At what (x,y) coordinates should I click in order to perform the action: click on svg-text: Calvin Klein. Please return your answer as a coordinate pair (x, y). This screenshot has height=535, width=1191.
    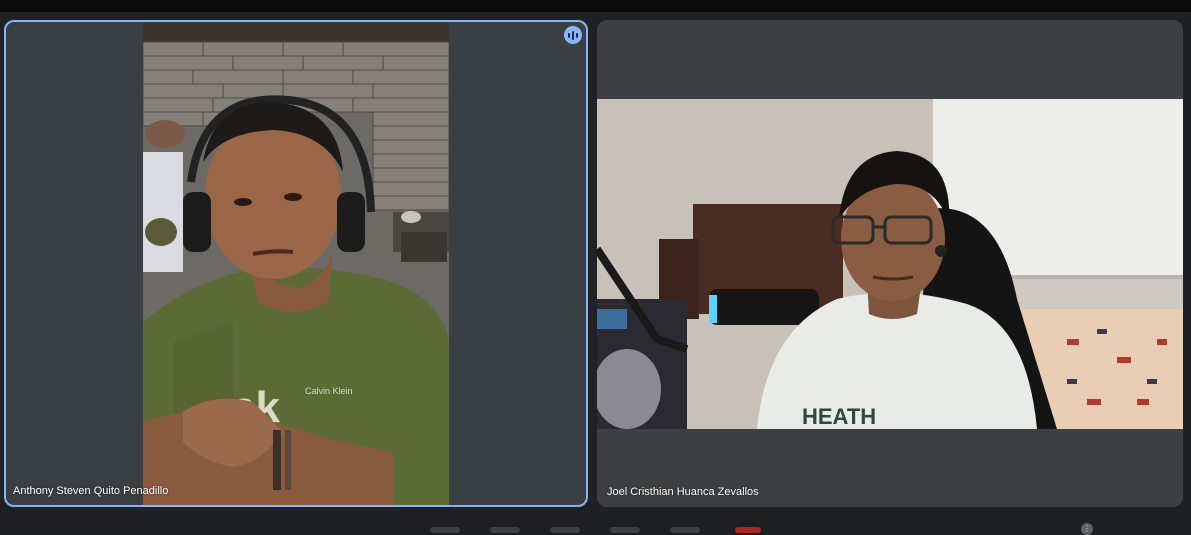
    Looking at the image, I should click on (329, 391).